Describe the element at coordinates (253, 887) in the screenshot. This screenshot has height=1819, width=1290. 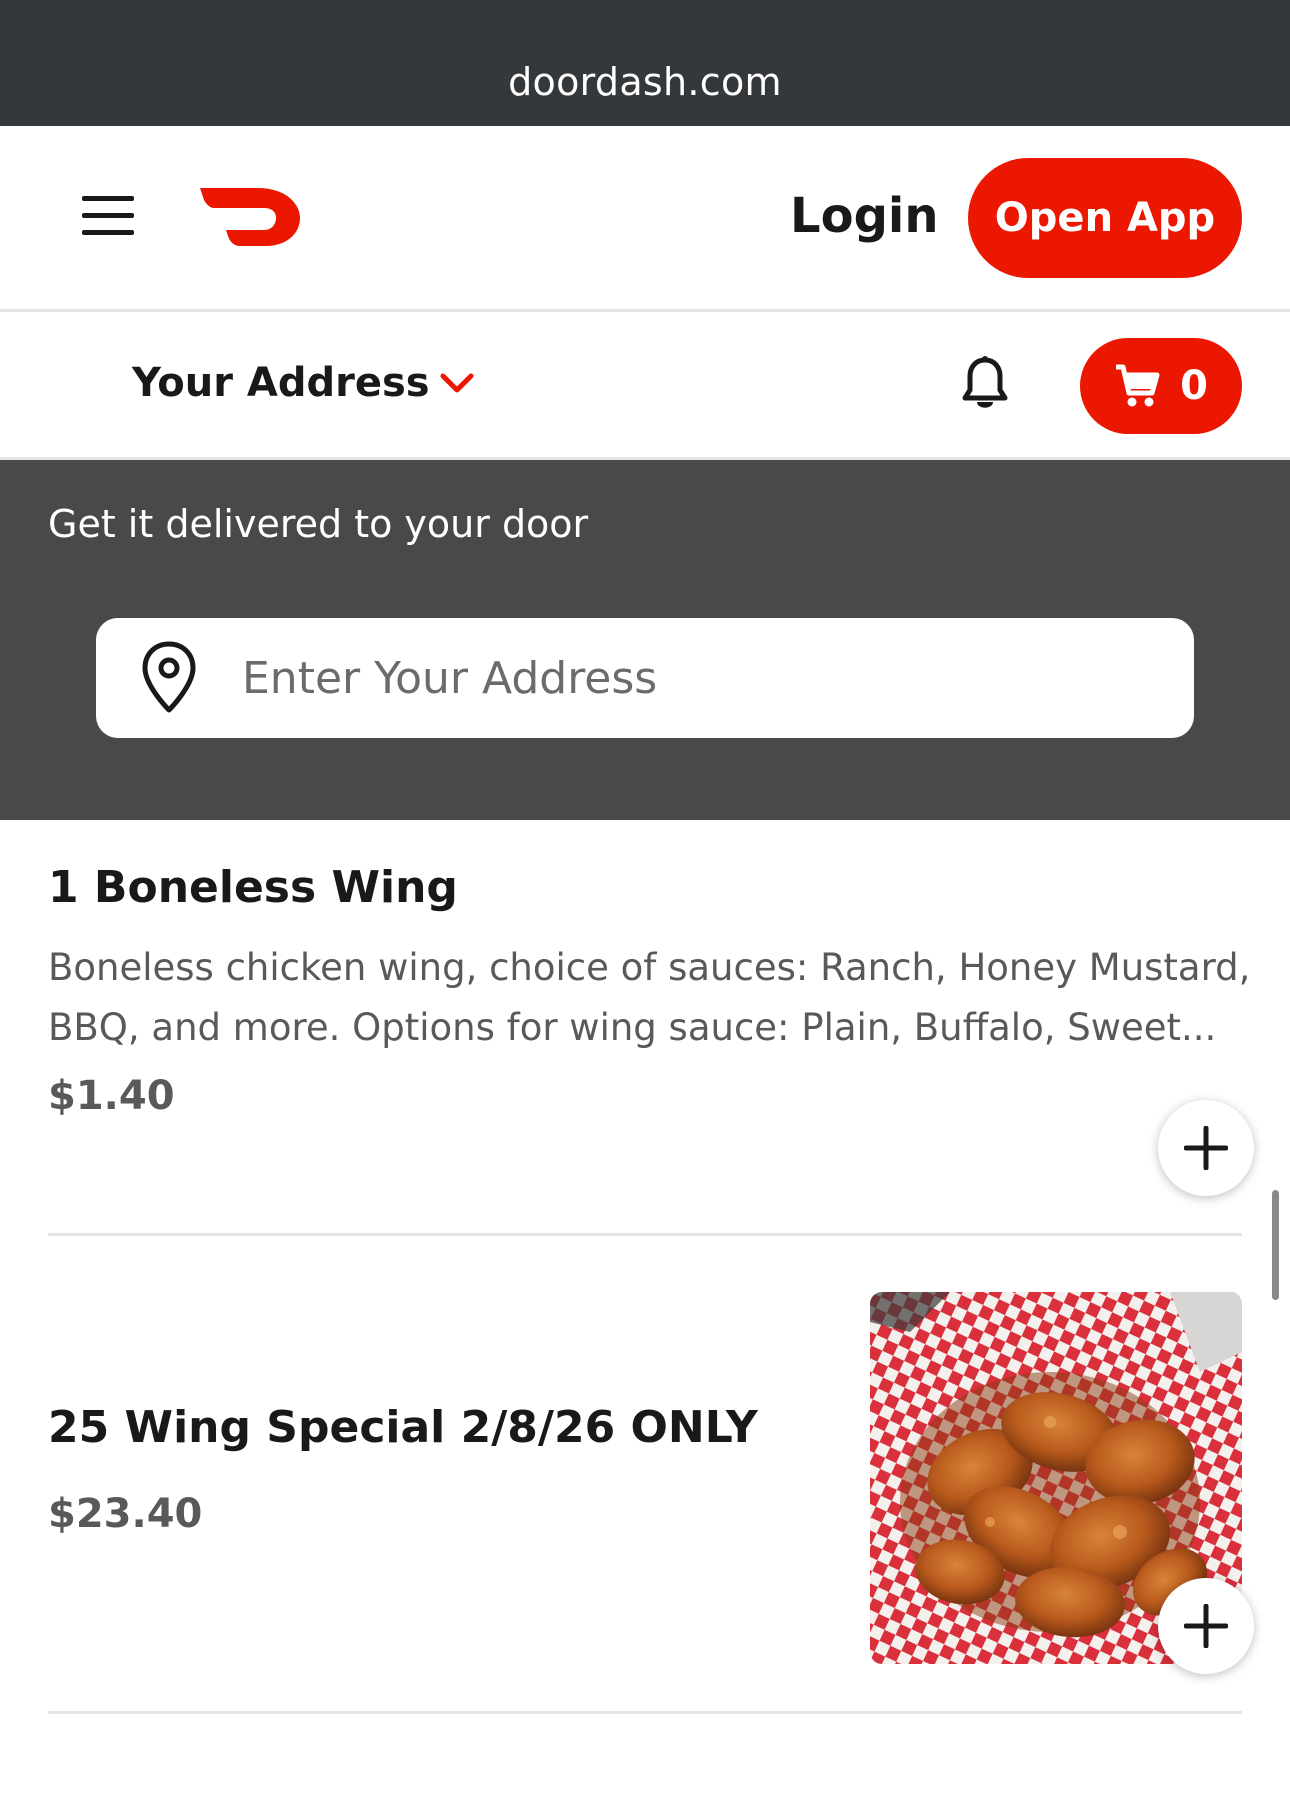
I see `menu-item-name: 1 Boneless Wing` at that location.